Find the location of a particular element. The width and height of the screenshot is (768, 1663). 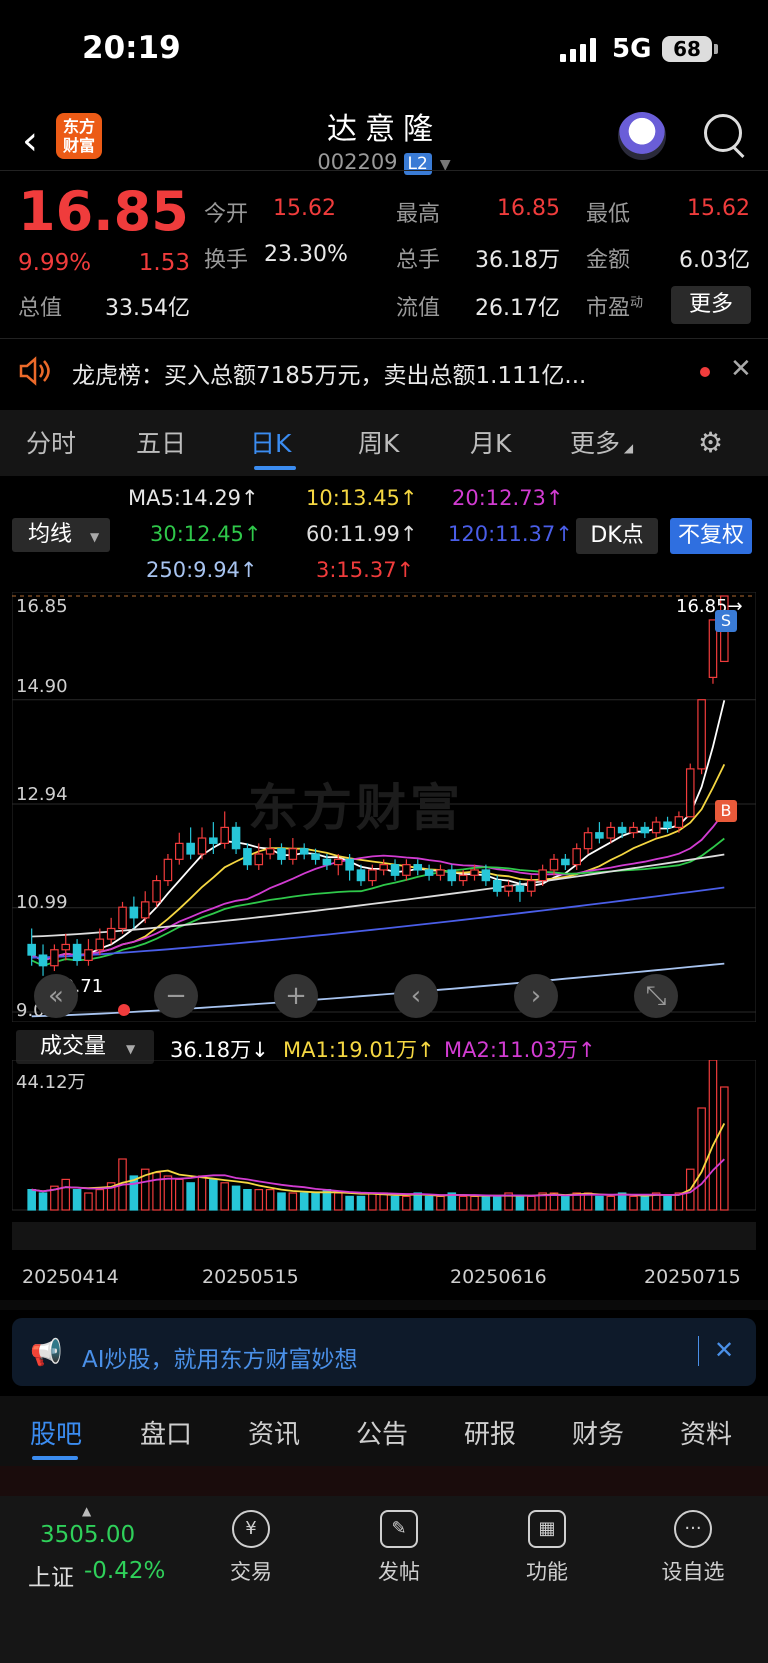

y-tick-3: 10.99 is located at coordinates (42, 902).